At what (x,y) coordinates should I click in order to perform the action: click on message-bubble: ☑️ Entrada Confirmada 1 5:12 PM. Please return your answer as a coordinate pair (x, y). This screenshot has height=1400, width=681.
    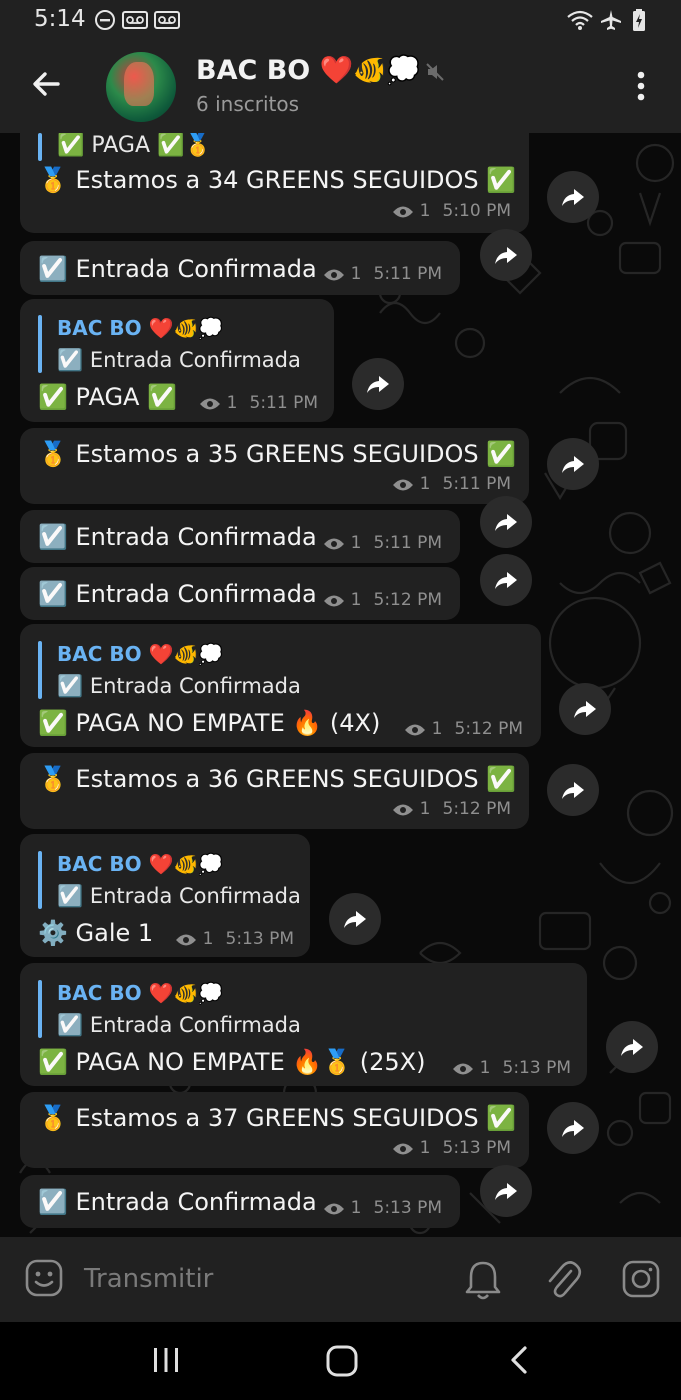
    Looking at the image, I should click on (240, 593).